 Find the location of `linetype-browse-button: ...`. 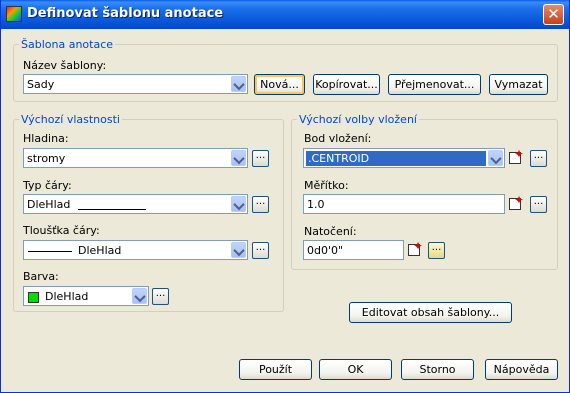

linetype-browse-button: ... is located at coordinates (260, 204).